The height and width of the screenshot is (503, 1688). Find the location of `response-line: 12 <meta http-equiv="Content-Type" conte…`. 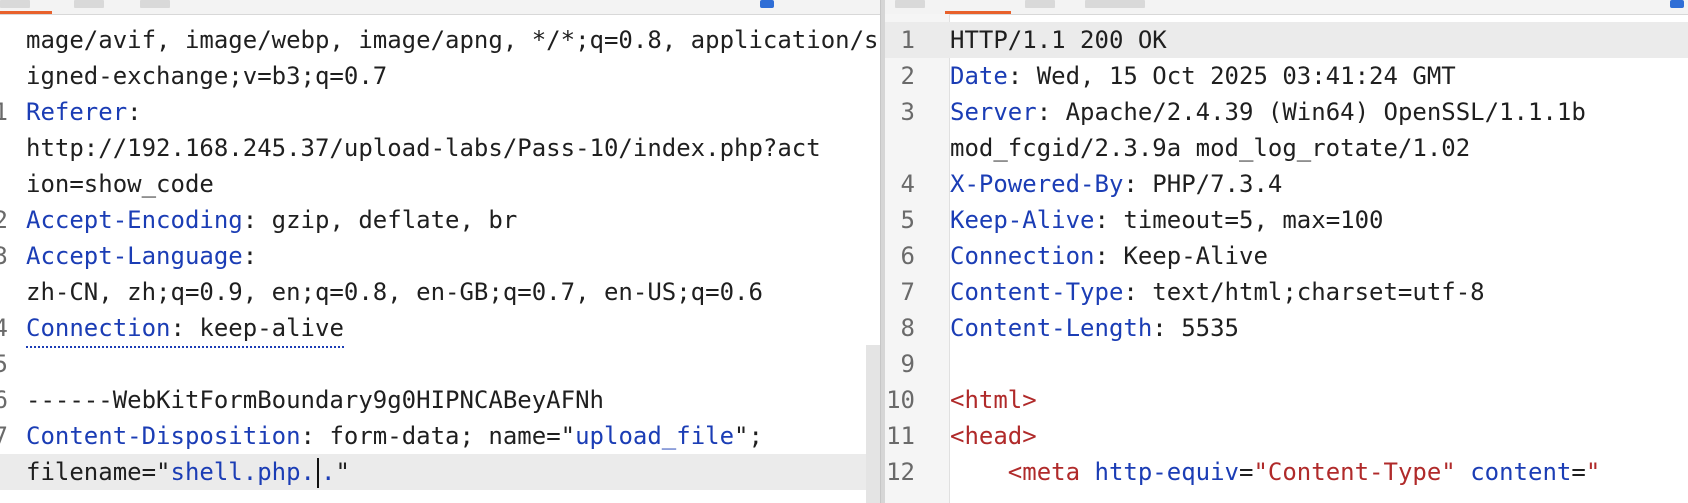

response-line: 12 <meta http-equiv="Content-Type" conte… is located at coordinates (1286, 472).